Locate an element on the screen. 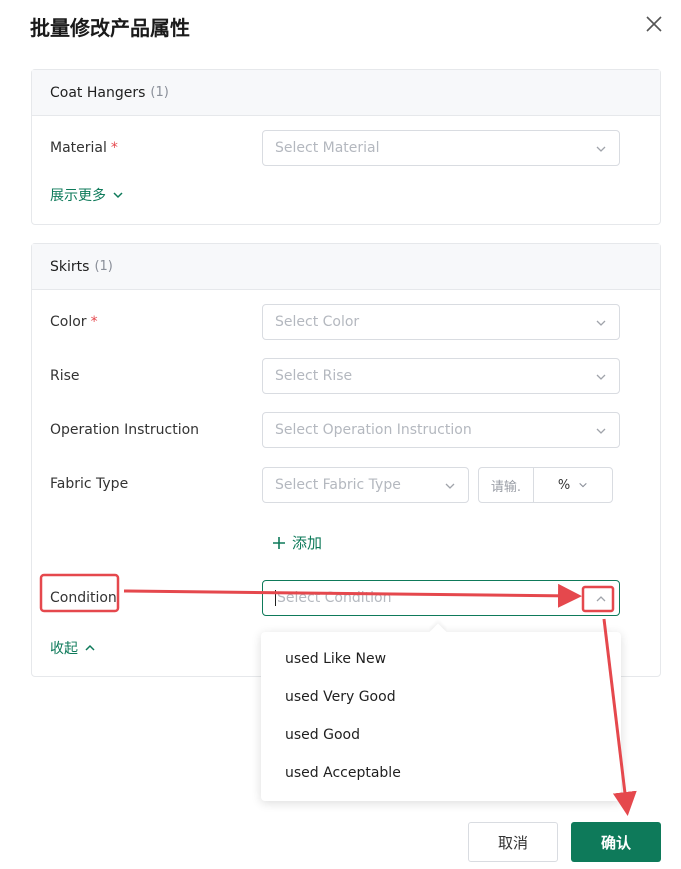 This screenshot has width=681, height=869. rise-placeholder: Select Rise is located at coordinates (314, 376).